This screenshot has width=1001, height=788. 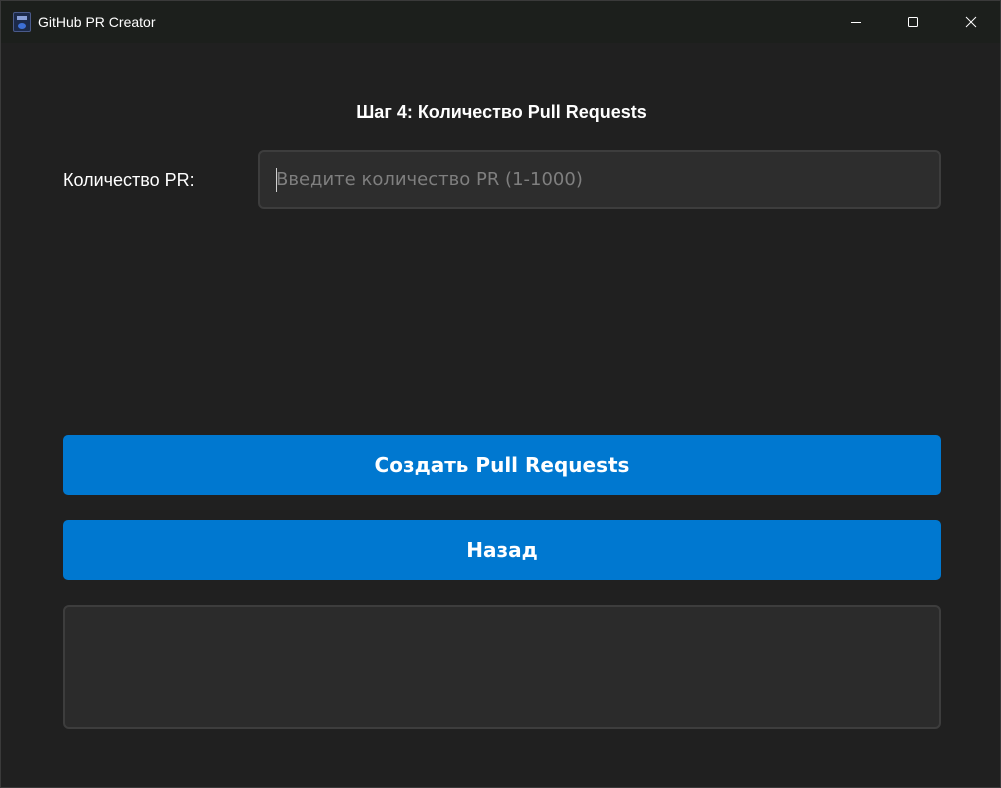 I want to click on create-pull-requests-button: Создать Pull Requests, so click(x=502, y=465).